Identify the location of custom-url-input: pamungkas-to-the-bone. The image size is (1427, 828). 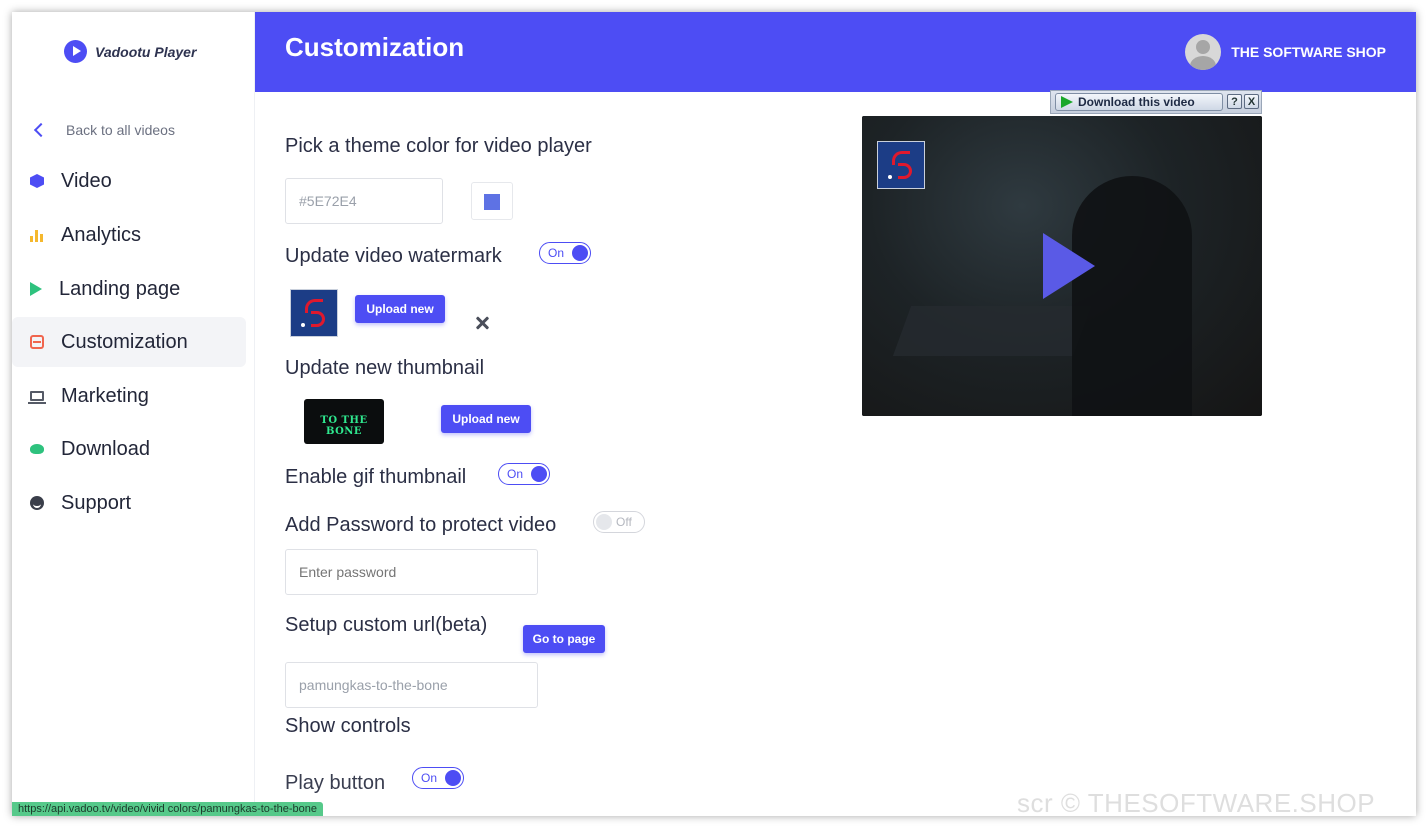
(411, 685).